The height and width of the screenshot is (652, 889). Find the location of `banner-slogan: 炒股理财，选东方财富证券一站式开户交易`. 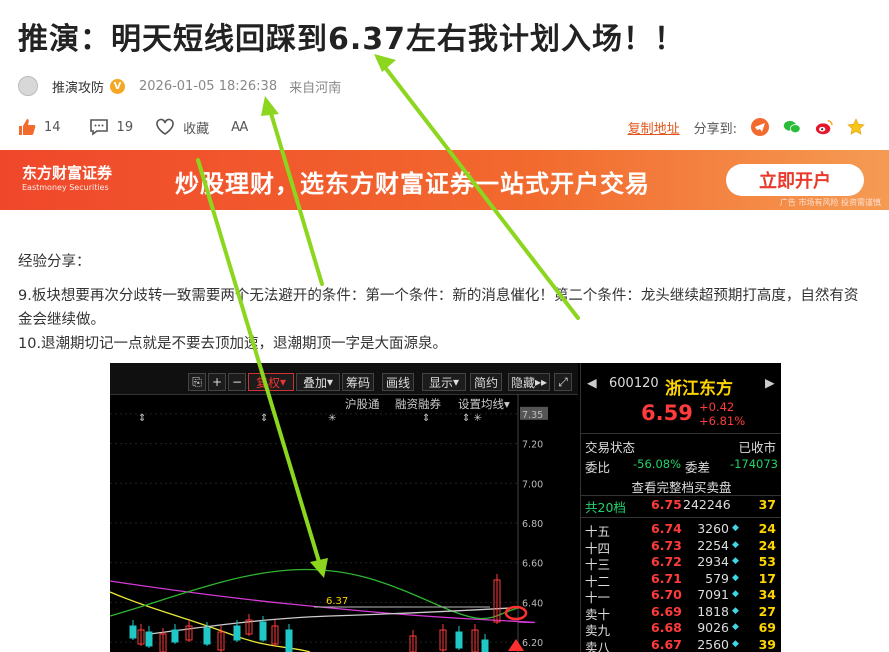

banner-slogan: 炒股理财，选东方财富证券一站式开户交易 is located at coordinates (412, 184).